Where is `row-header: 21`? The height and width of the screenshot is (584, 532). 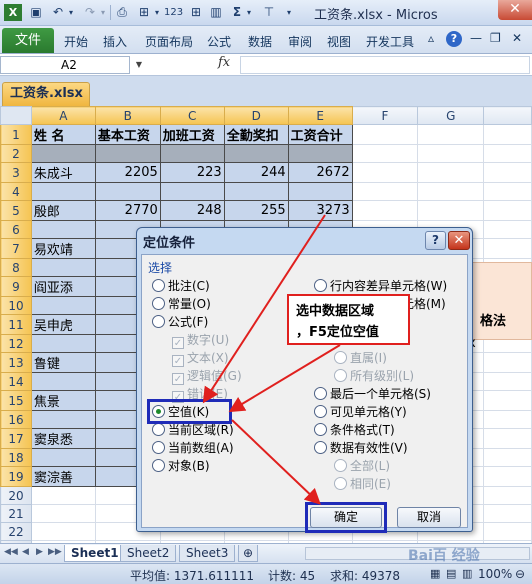
row-header: 21 is located at coordinates (16, 513).